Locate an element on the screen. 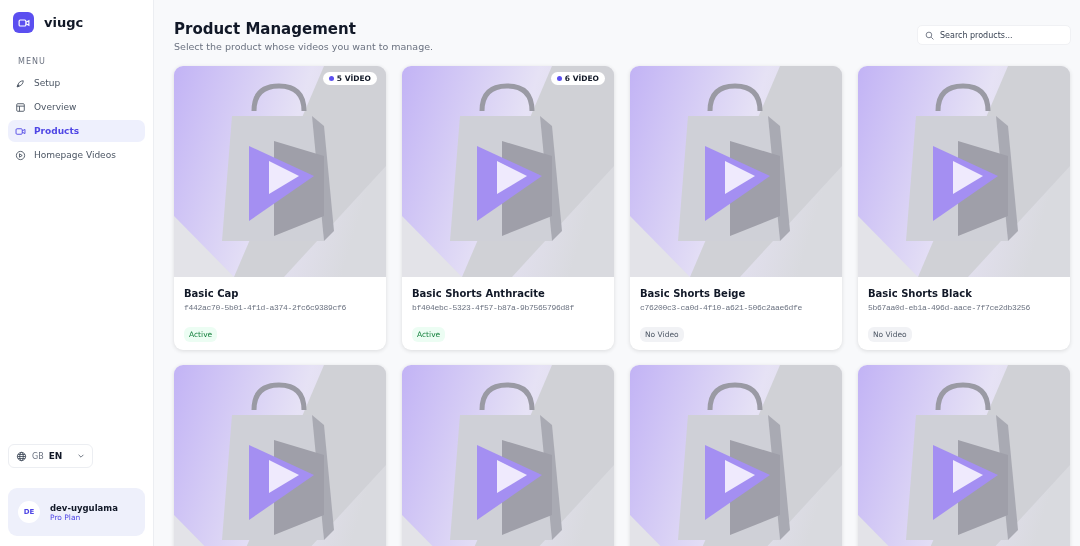 Image resolution: width=1080 pixels, height=546 pixels. chevron-down-icon is located at coordinates (81, 456).